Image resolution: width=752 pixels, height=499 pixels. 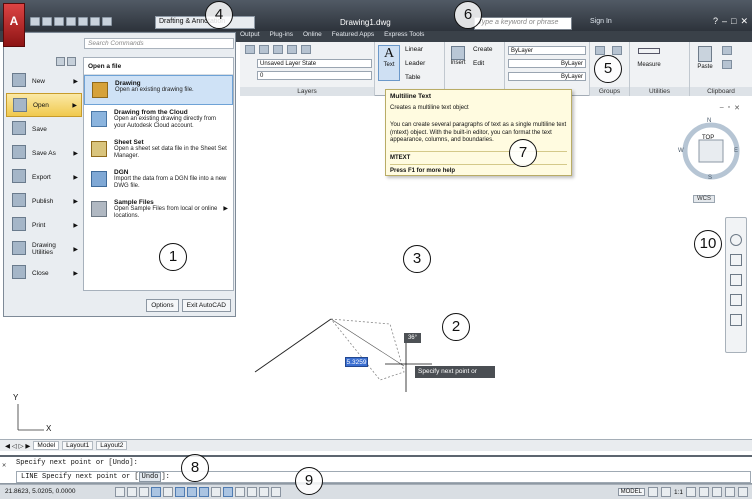 I want to click on undo-option: Undo, so click(x=150, y=477).